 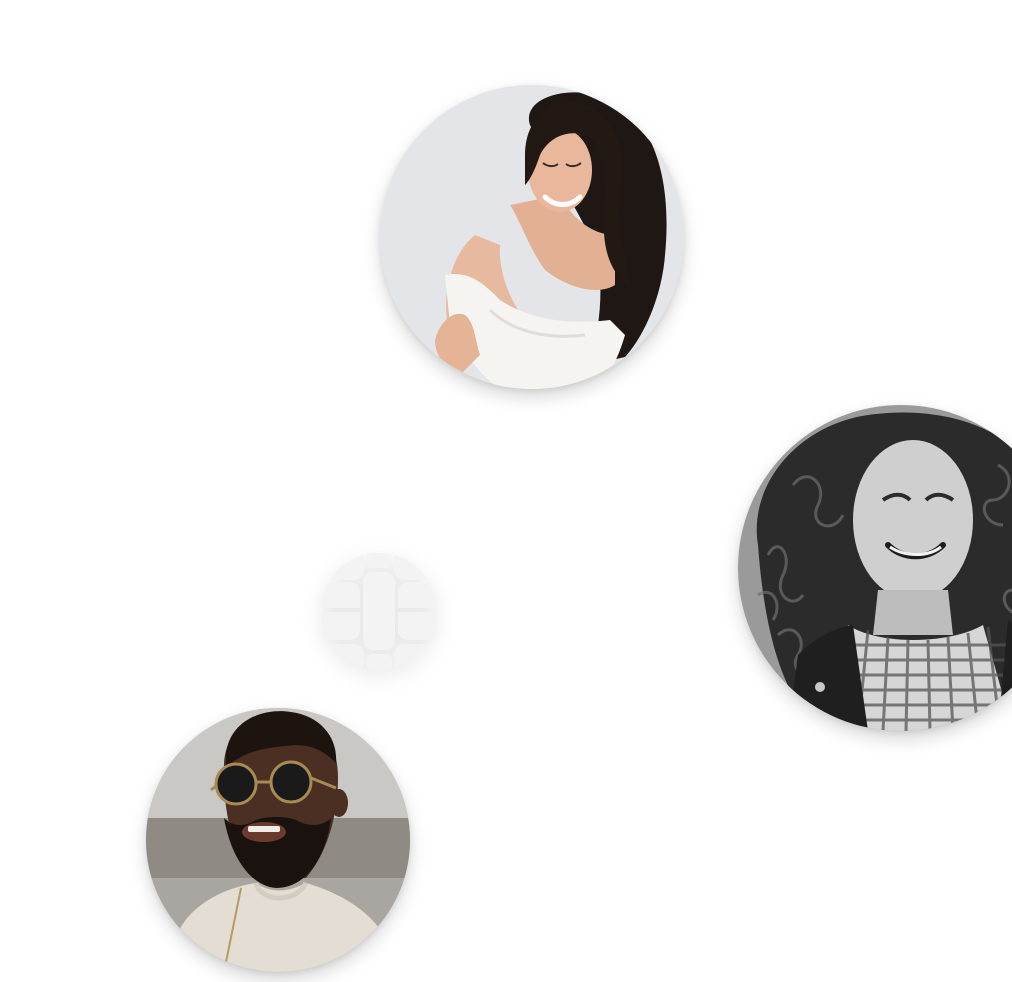 I want to click on logo-mark, so click(x=379, y=611).